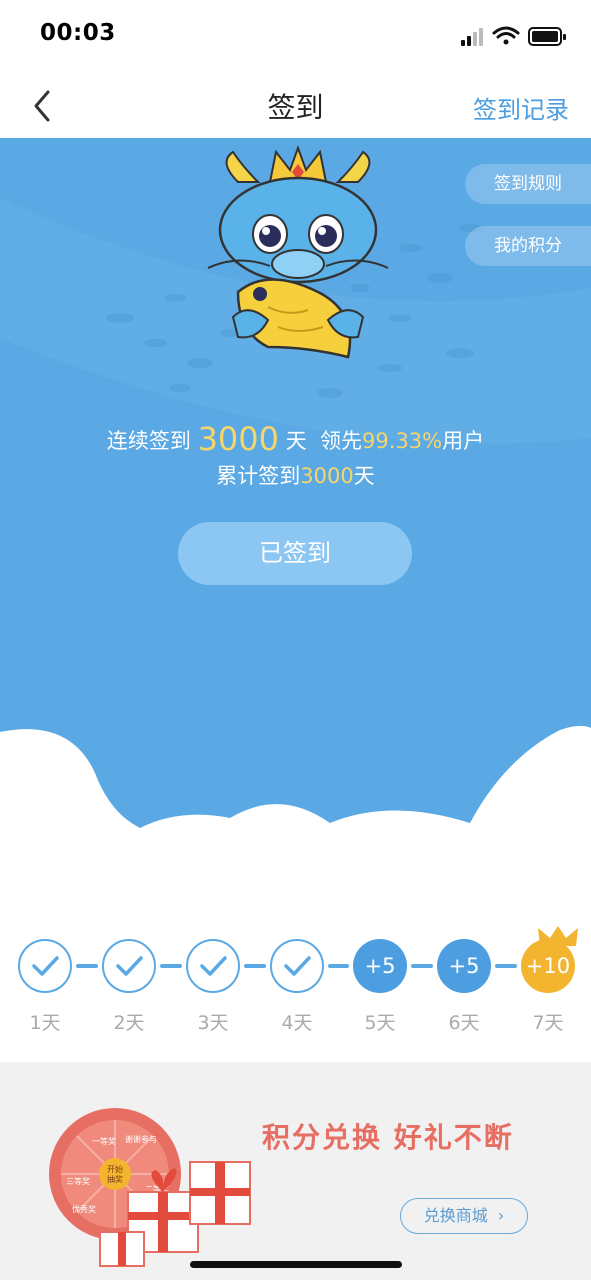  What do you see at coordinates (295, 105) in the screenshot?
I see `nav-bar: 签到 签到记录` at bounding box center [295, 105].